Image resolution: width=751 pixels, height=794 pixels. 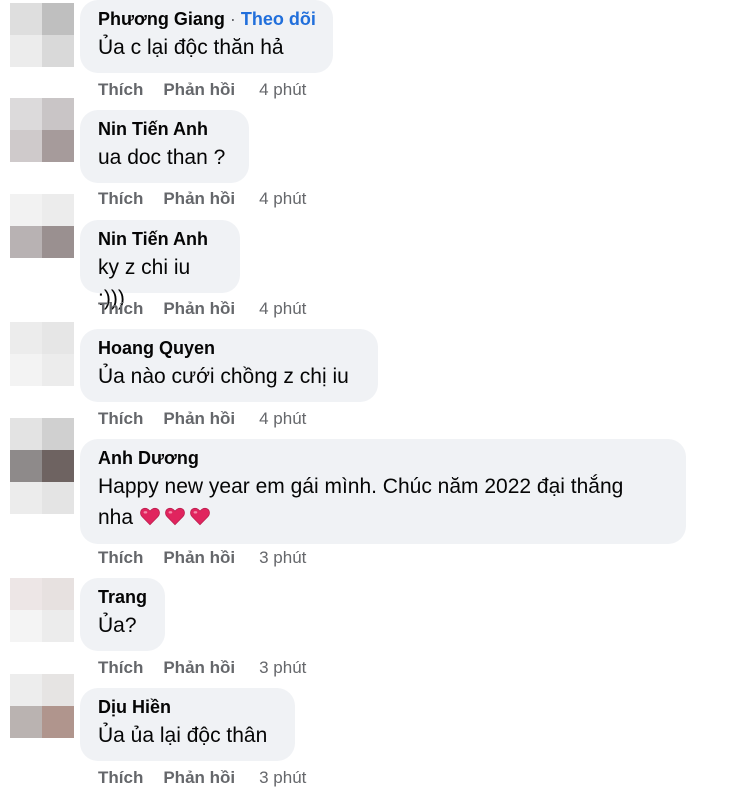 I want to click on comment-author: Dịu Hiền, so click(x=187, y=707).